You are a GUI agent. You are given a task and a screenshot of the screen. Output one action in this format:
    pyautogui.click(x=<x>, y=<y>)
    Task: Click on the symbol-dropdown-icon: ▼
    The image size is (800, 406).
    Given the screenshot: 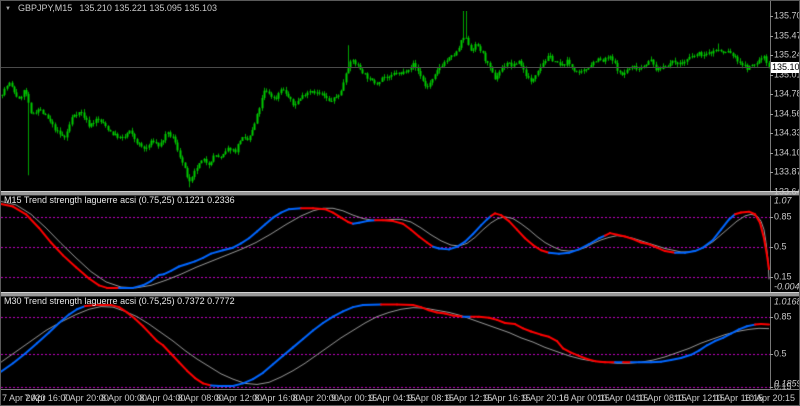 What is the action you would take?
    pyautogui.click(x=8, y=8)
    